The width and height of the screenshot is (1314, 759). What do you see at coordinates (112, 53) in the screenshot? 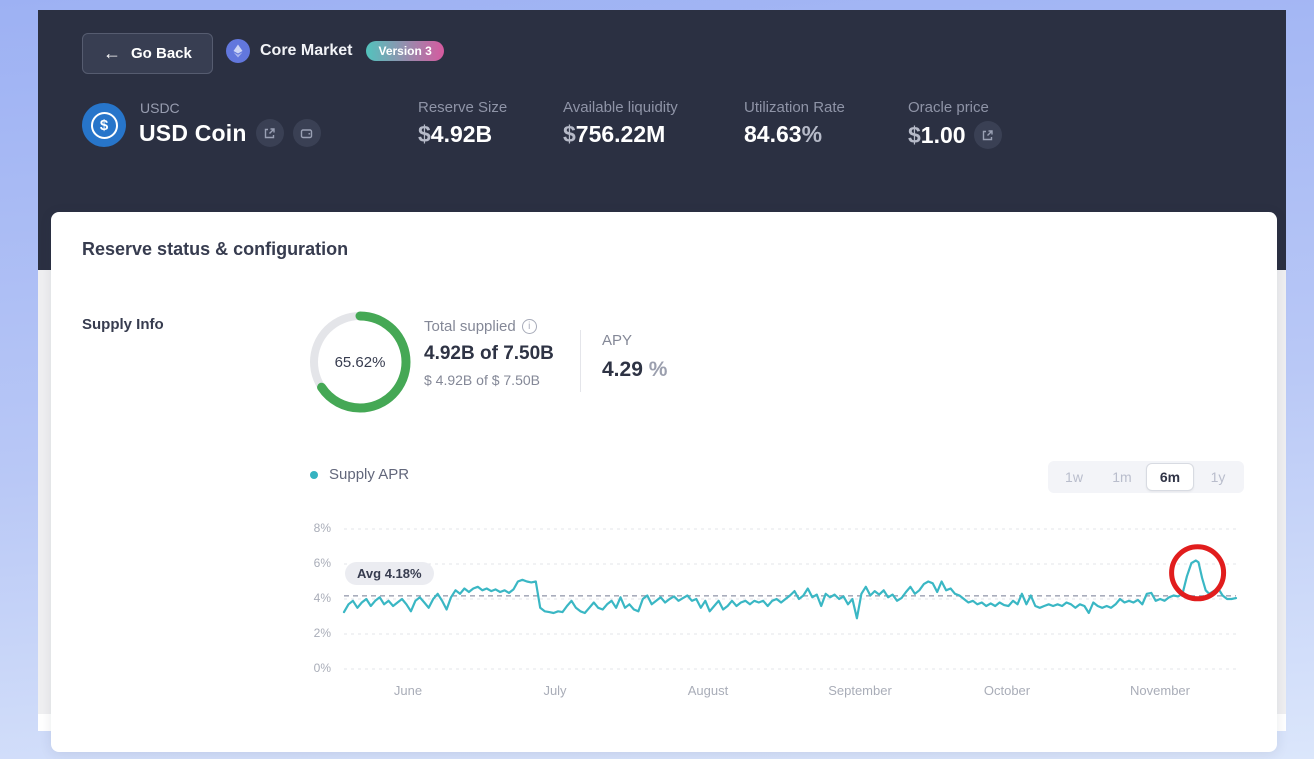
I see `left-arrow-icon: ←` at bounding box center [112, 53].